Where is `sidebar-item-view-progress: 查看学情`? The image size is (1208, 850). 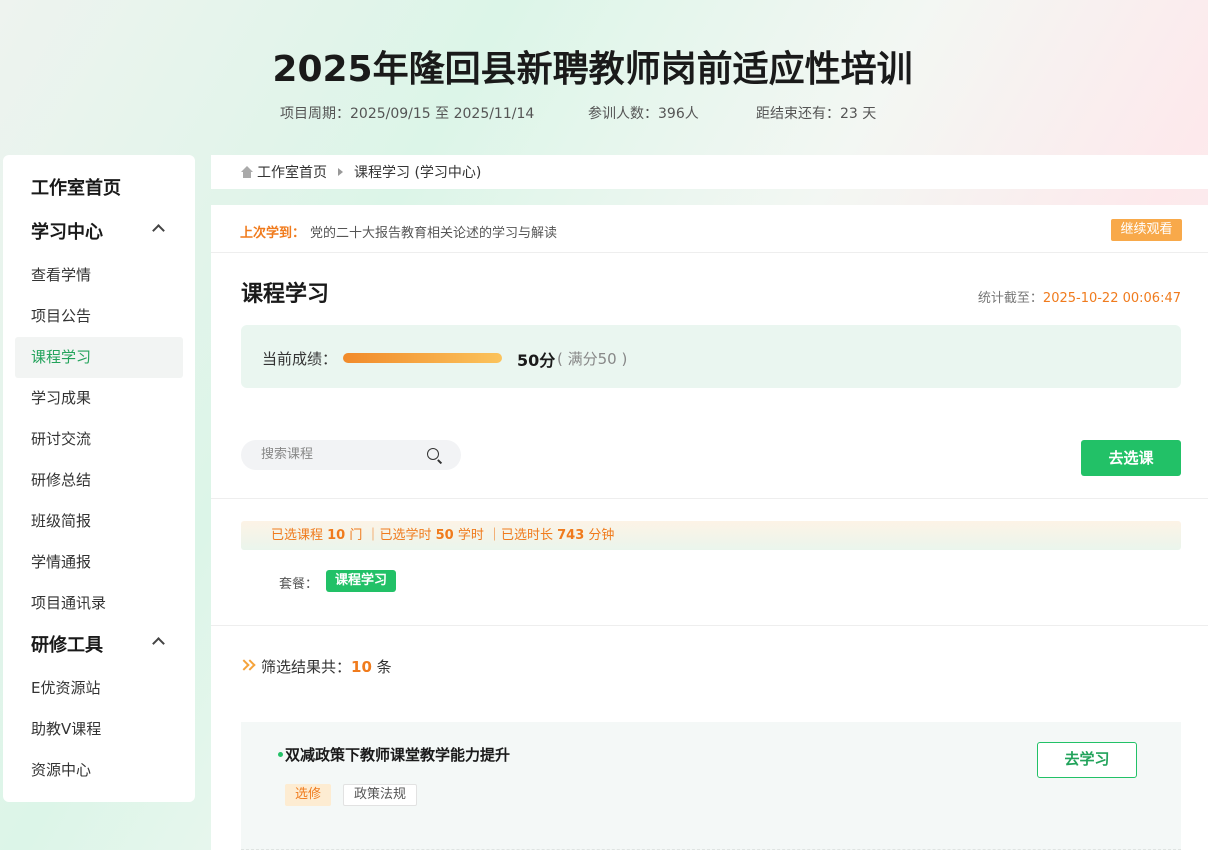
sidebar-item-view-progress: 查看学情 is located at coordinates (99, 275).